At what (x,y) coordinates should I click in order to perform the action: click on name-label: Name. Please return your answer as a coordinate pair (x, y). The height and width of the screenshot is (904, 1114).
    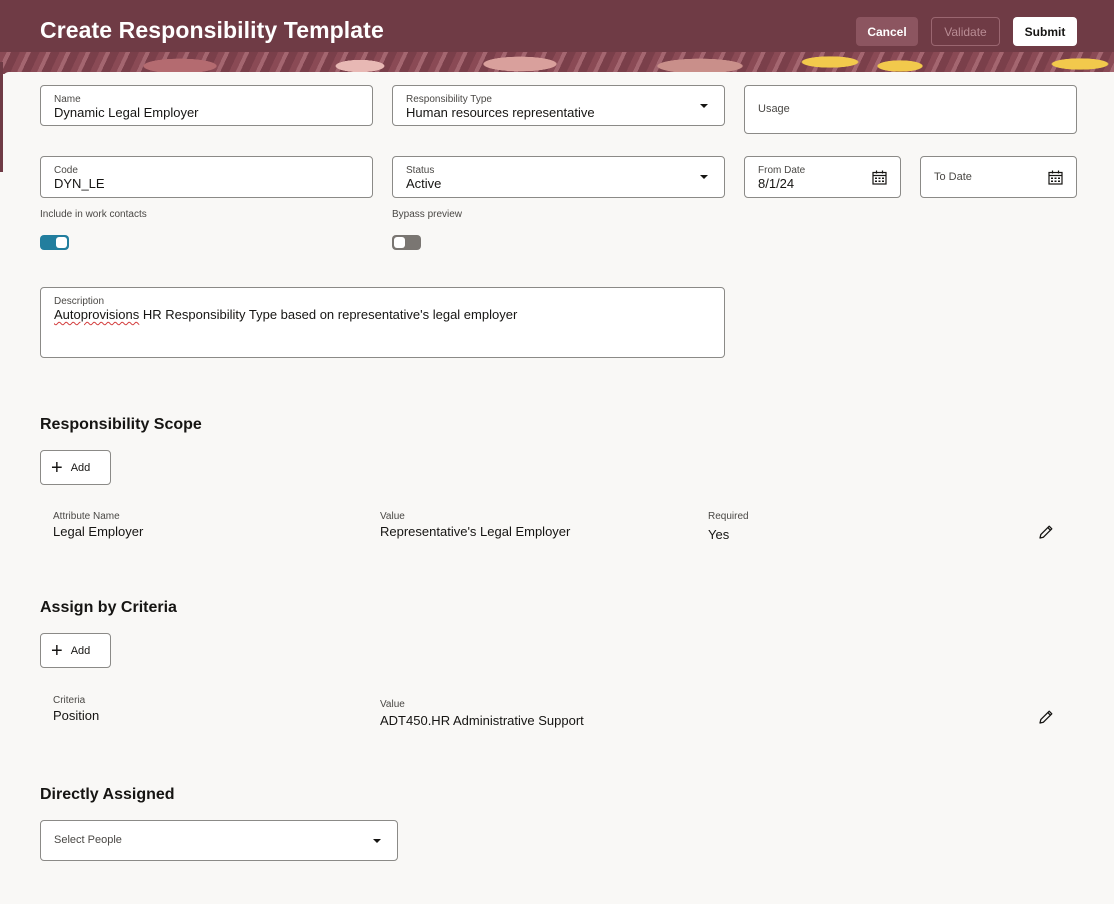
    Looking at the image, I should click on (67, 99).